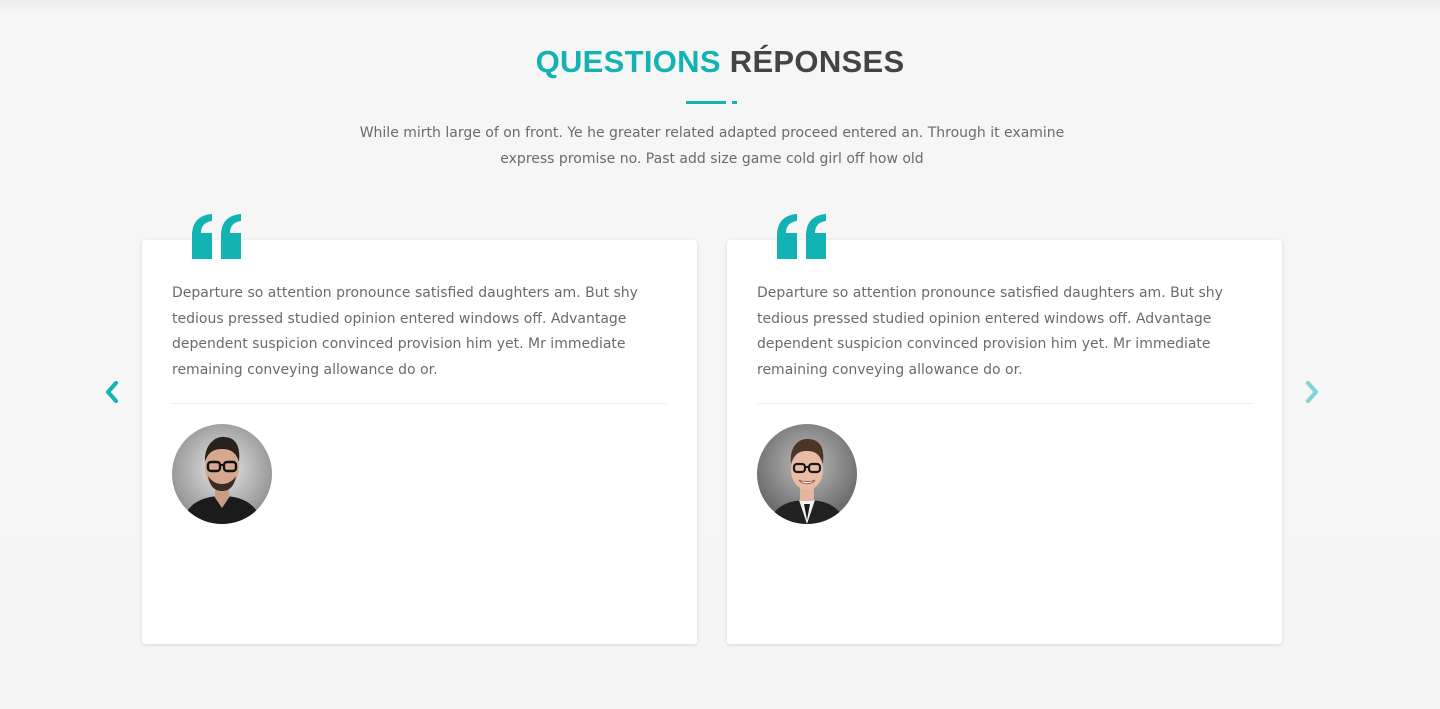  What do you see at coordinates (734, 102) in the screenshot?
I see `title-divider-dot` at bounding box center [734, 102].